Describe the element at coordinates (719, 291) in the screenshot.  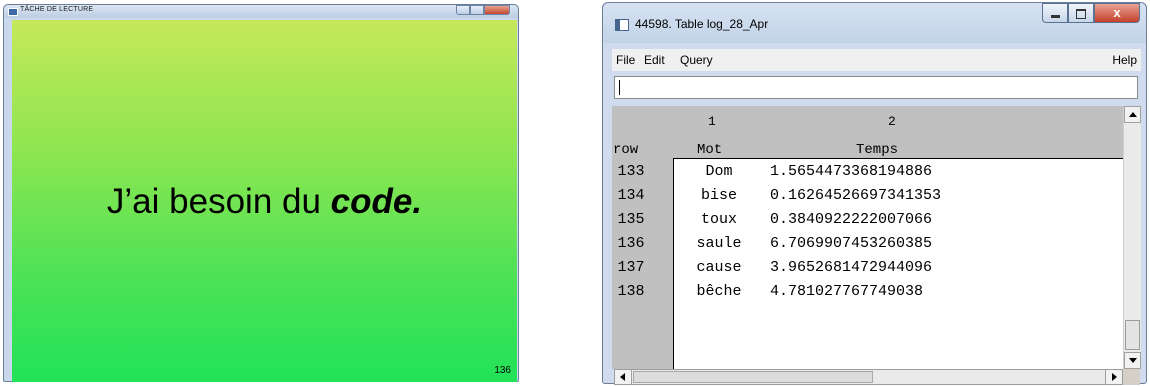
I see `cell-mot: bêche` at that location.